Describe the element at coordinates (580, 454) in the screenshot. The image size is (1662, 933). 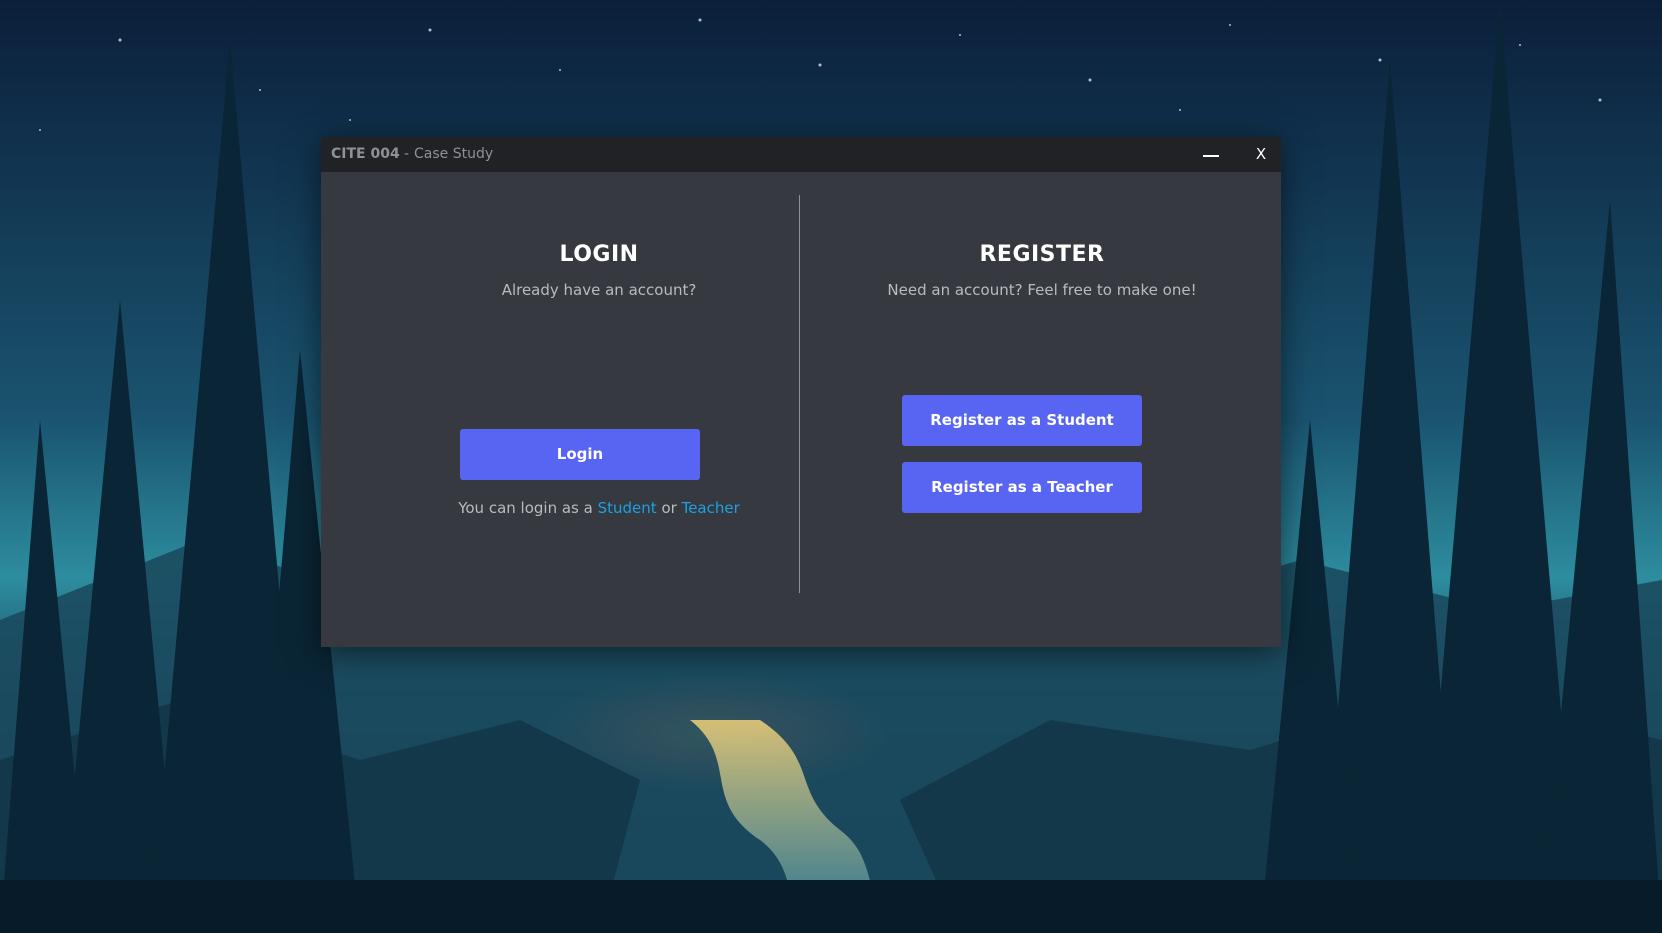
I see `login-button: Login` at that location.